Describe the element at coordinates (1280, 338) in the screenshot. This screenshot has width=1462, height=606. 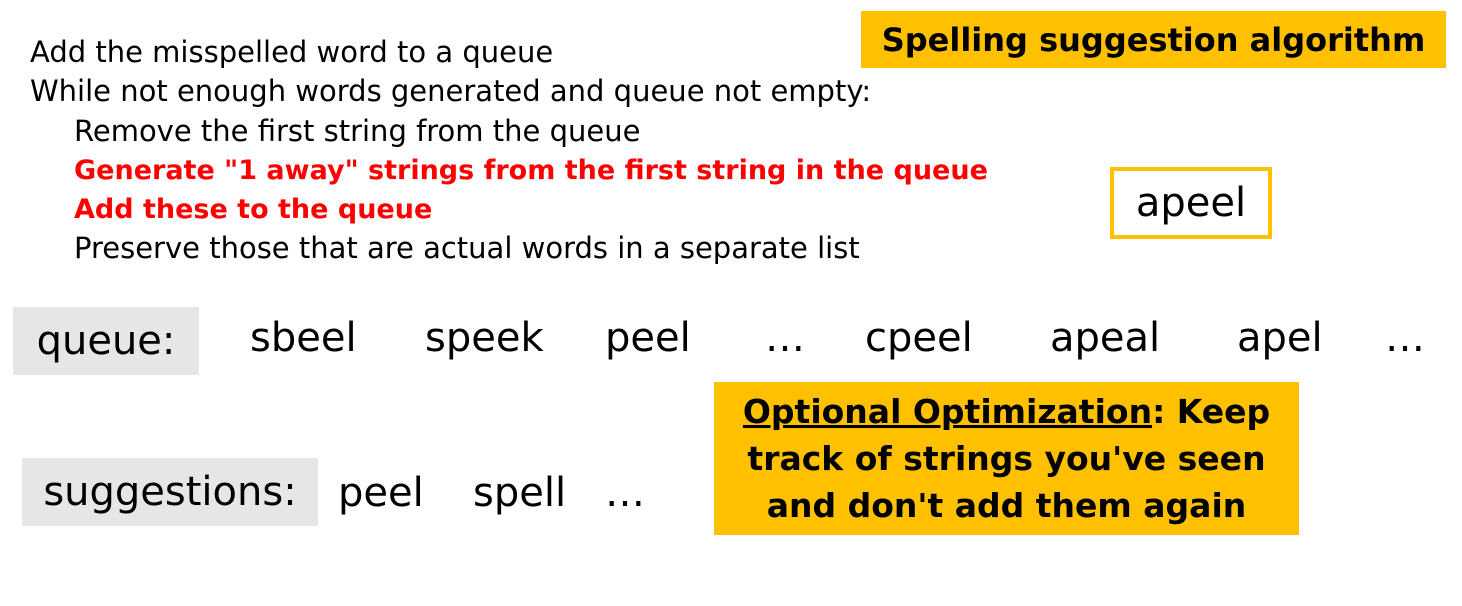
I see `queue-item: apel` at that location.